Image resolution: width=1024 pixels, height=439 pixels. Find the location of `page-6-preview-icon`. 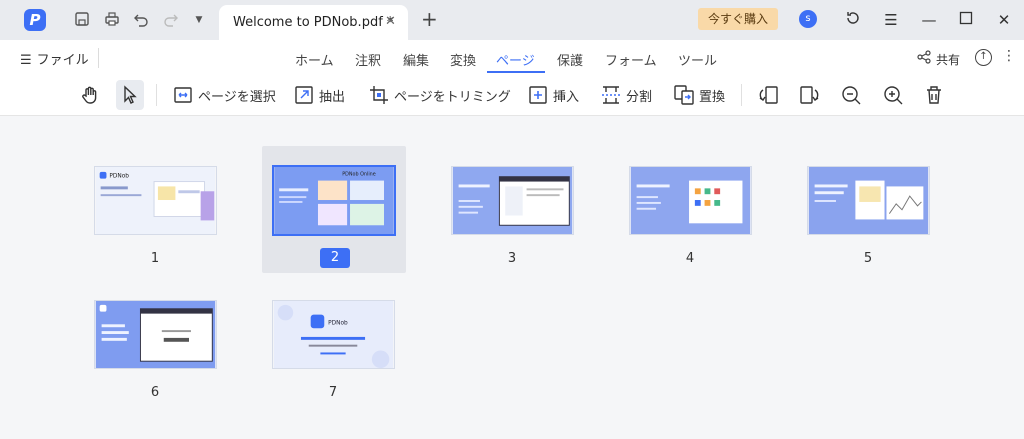

page-6-preview-icon is located at coordinates (155, 334).